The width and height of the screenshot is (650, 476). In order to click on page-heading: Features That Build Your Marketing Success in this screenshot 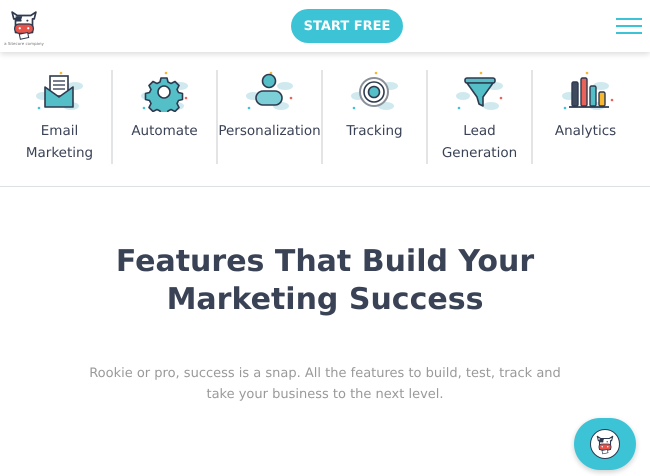, I will do `click(325, 281)`.